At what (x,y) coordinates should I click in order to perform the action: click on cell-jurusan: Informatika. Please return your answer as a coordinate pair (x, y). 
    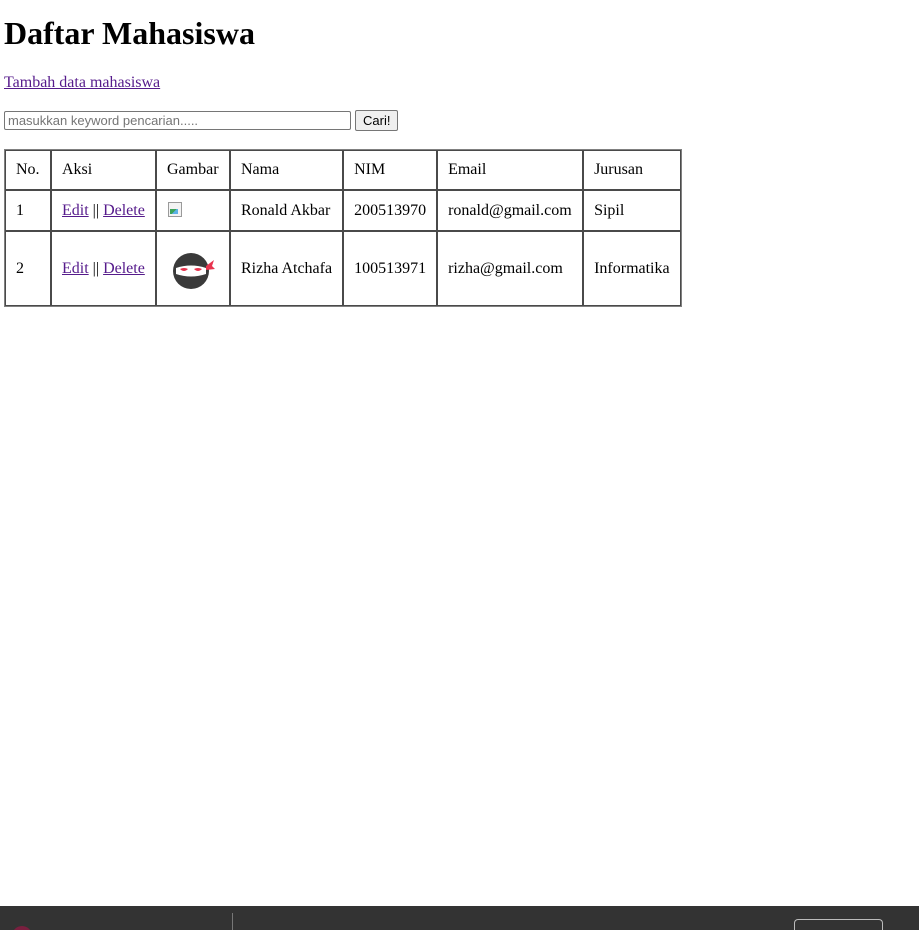
    Looking at the image, I should click on (632, 268).